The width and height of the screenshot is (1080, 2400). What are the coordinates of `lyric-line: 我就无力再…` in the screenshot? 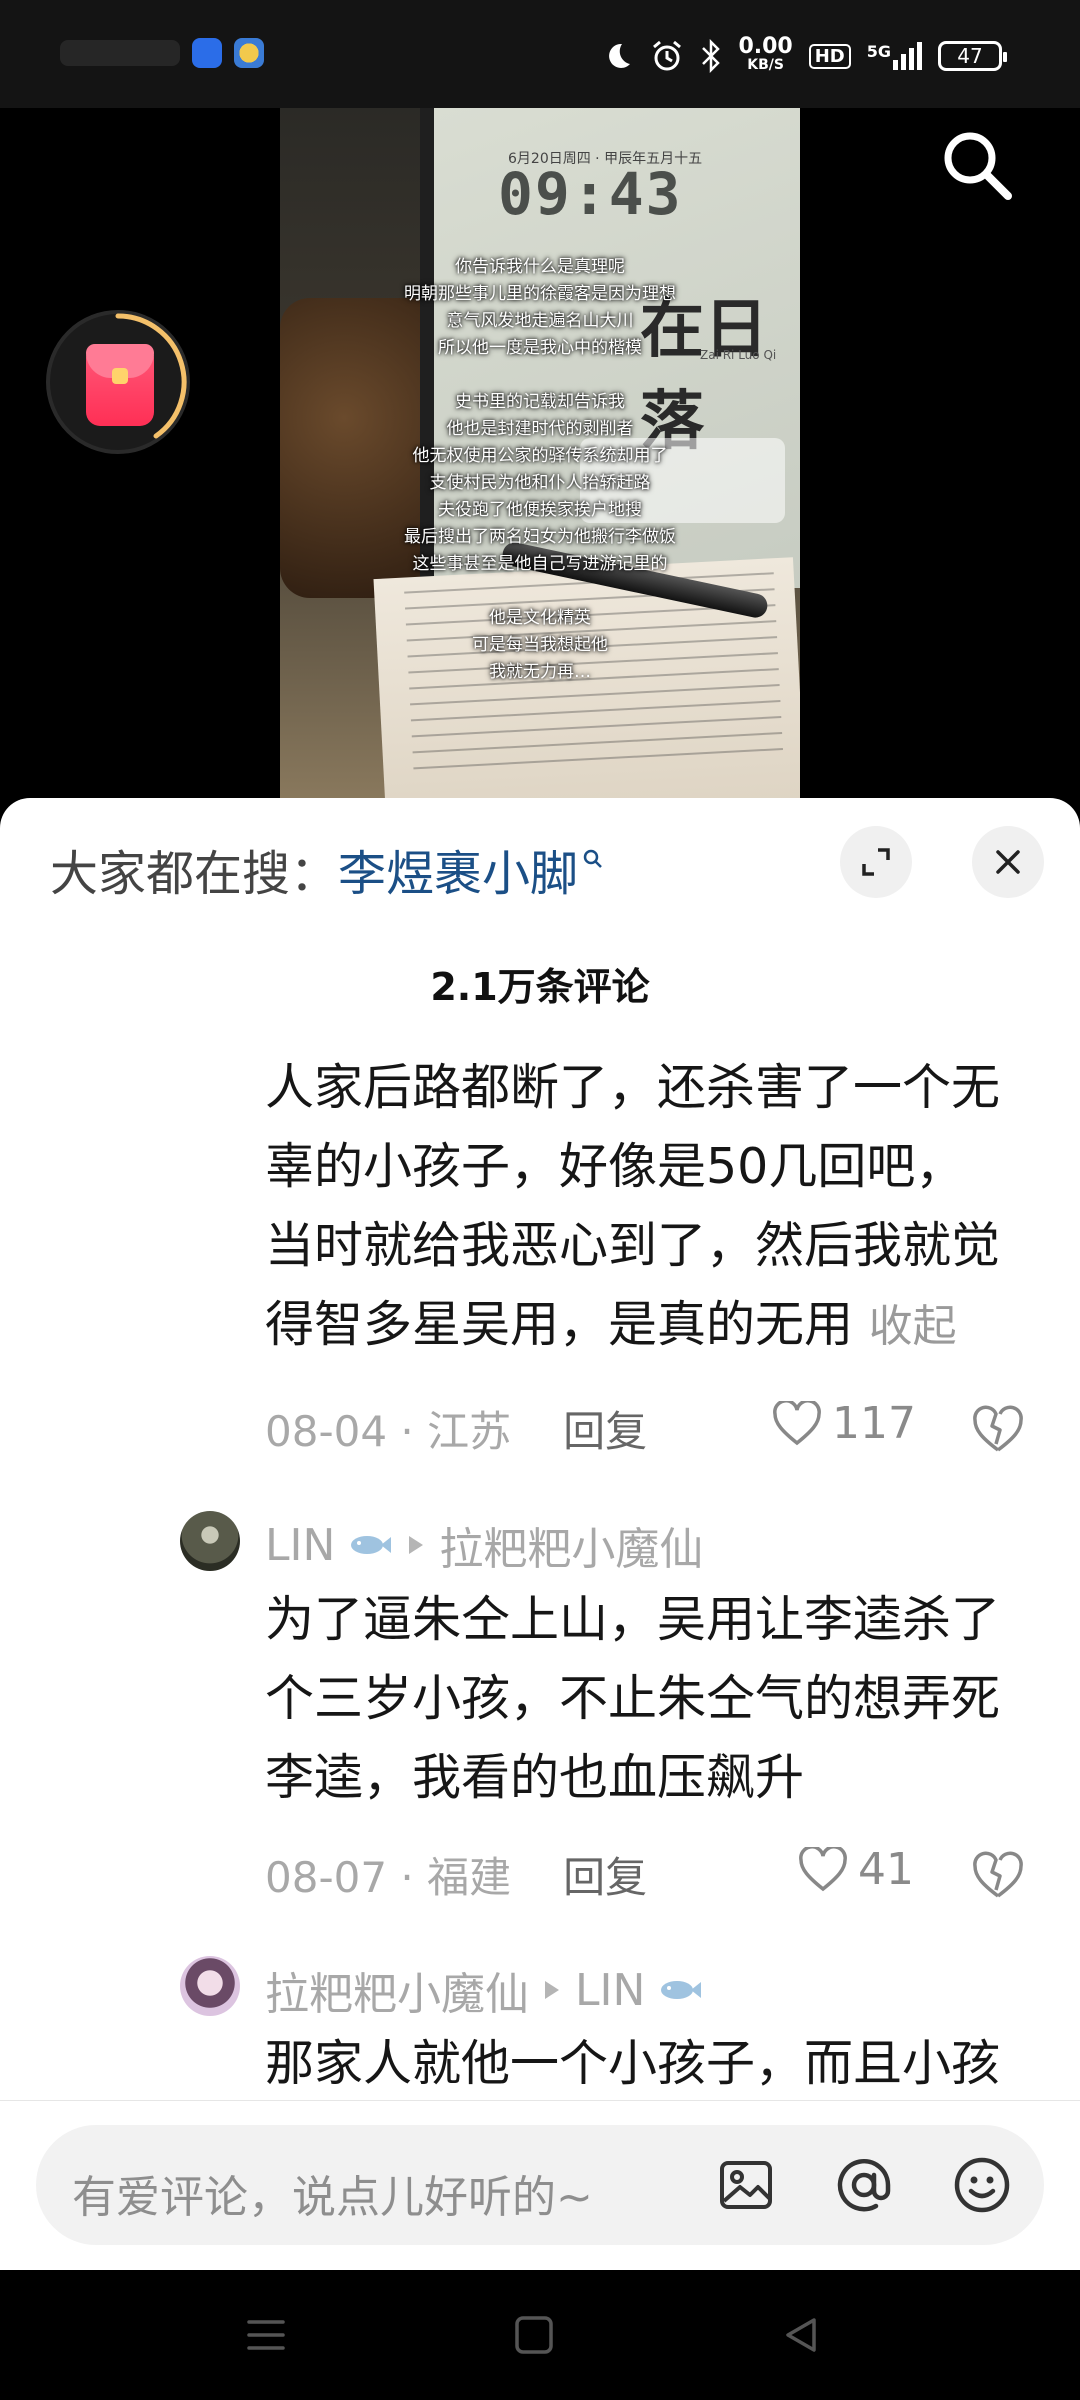 It's located at (540, 672).